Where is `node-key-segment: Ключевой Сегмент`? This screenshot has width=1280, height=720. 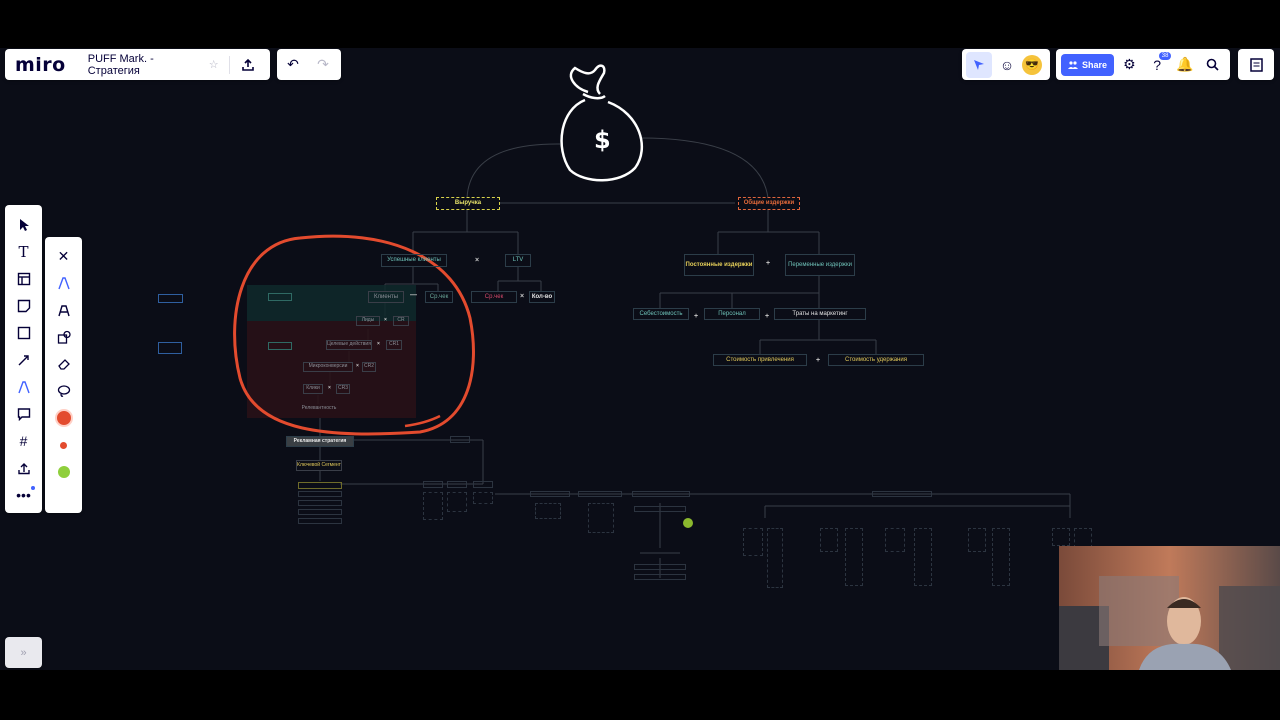
node-key-segment: Ключевой Сегмент is located at coordinates (319, 465).